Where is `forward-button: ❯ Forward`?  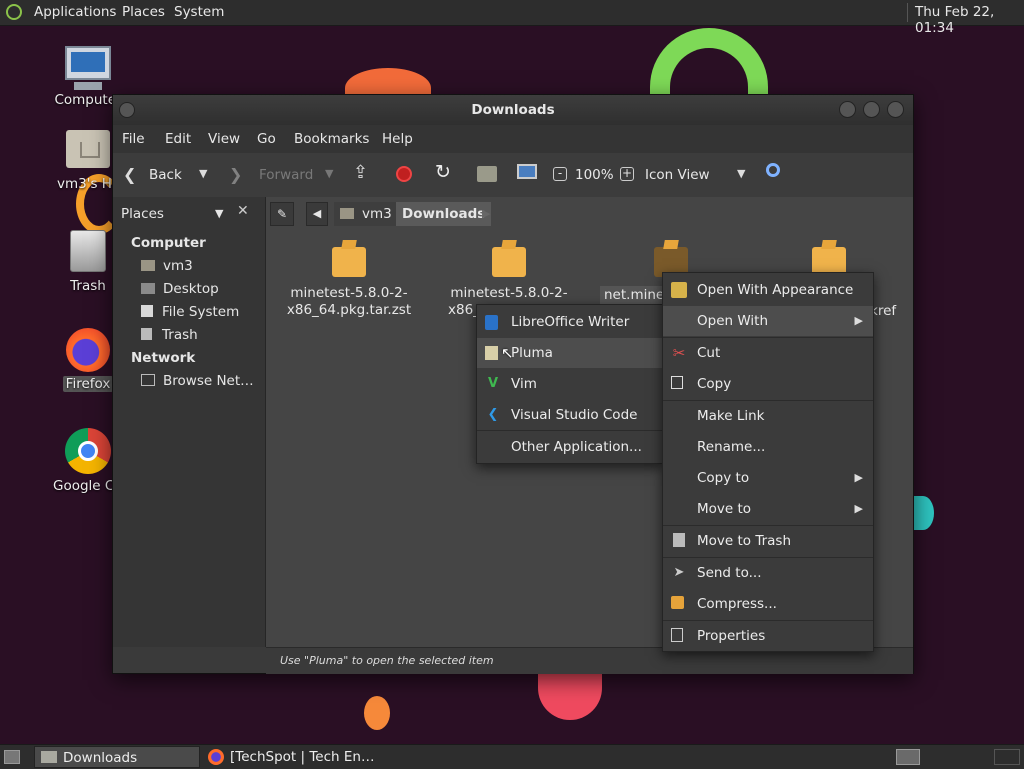 forward-button: ❯ Forward is located at coordinates (272, 175).